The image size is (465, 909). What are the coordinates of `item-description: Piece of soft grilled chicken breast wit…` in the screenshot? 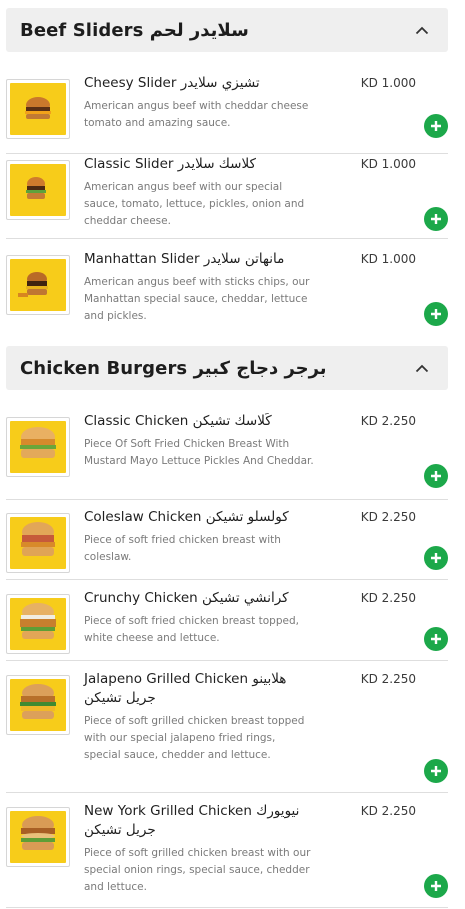 It's located at (197, 870).